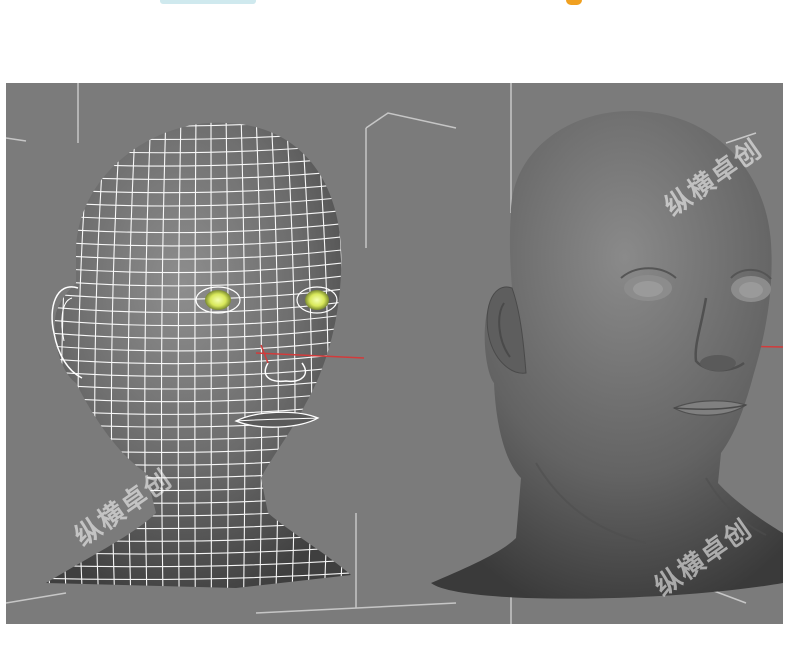 The width and height of the screenshot is (790, 654). Describe the element at coordinates (208, 2) in the screenshot. I see `decor-teal-bar` at that location.